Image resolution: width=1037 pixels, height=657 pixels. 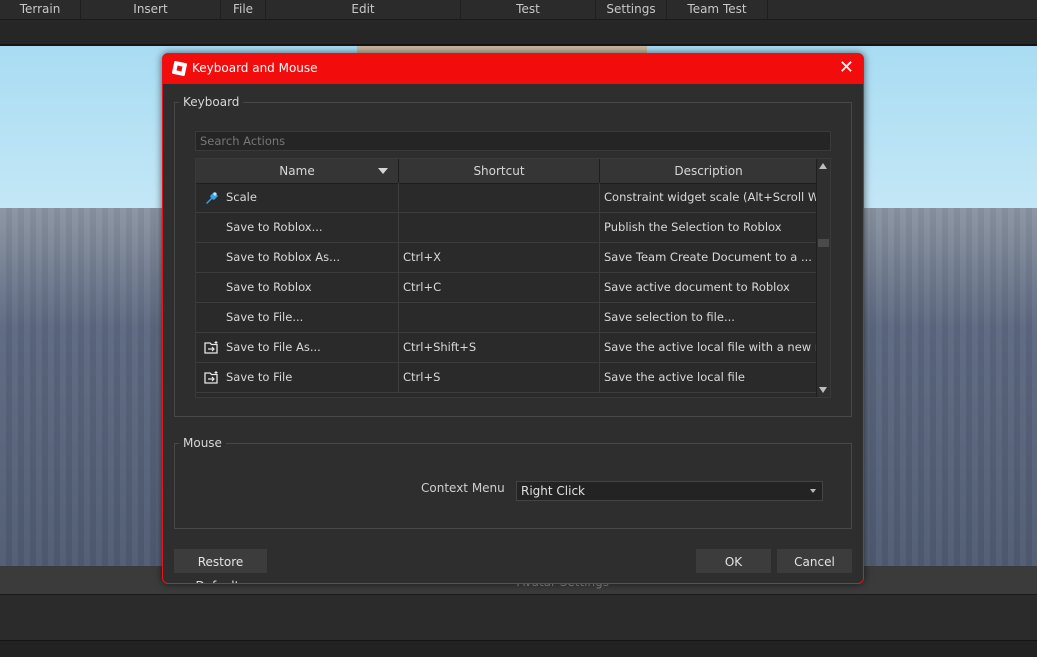 I want to click on column-header-shortcut: Shortcut, so click(x=499, y=171).